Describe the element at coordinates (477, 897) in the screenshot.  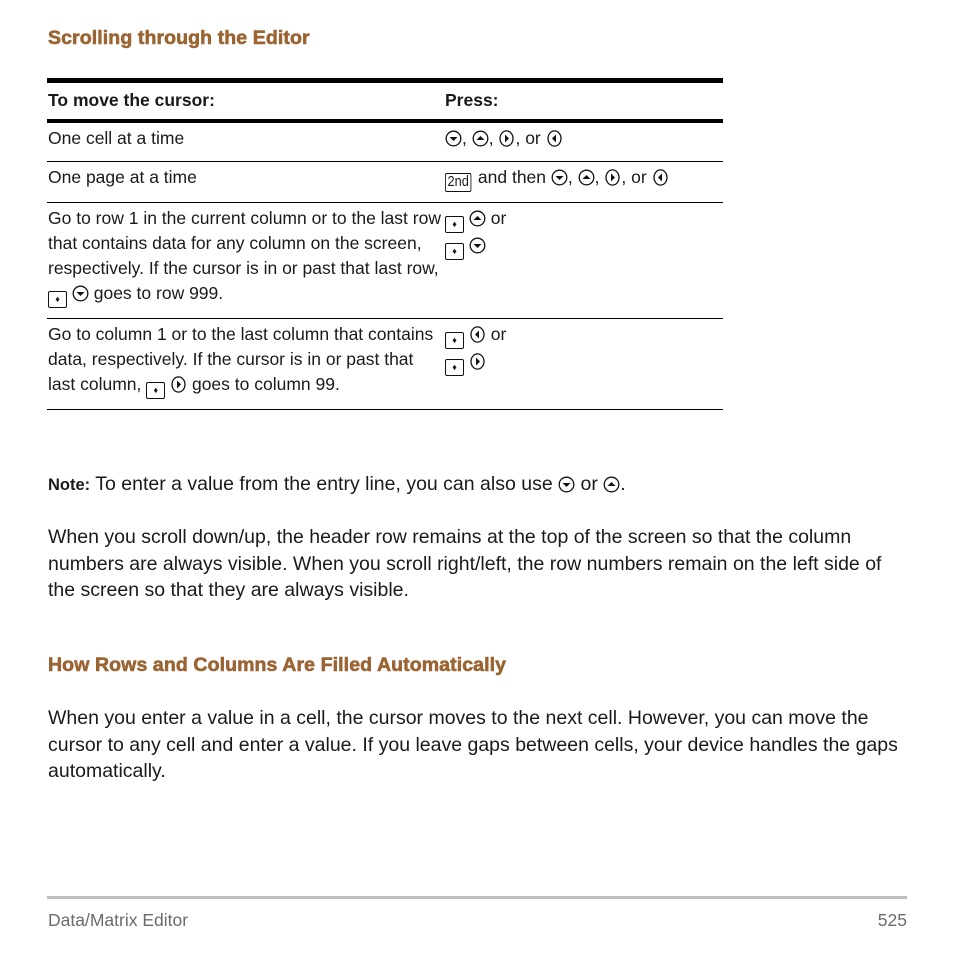
I see `footer-divider` at that location.